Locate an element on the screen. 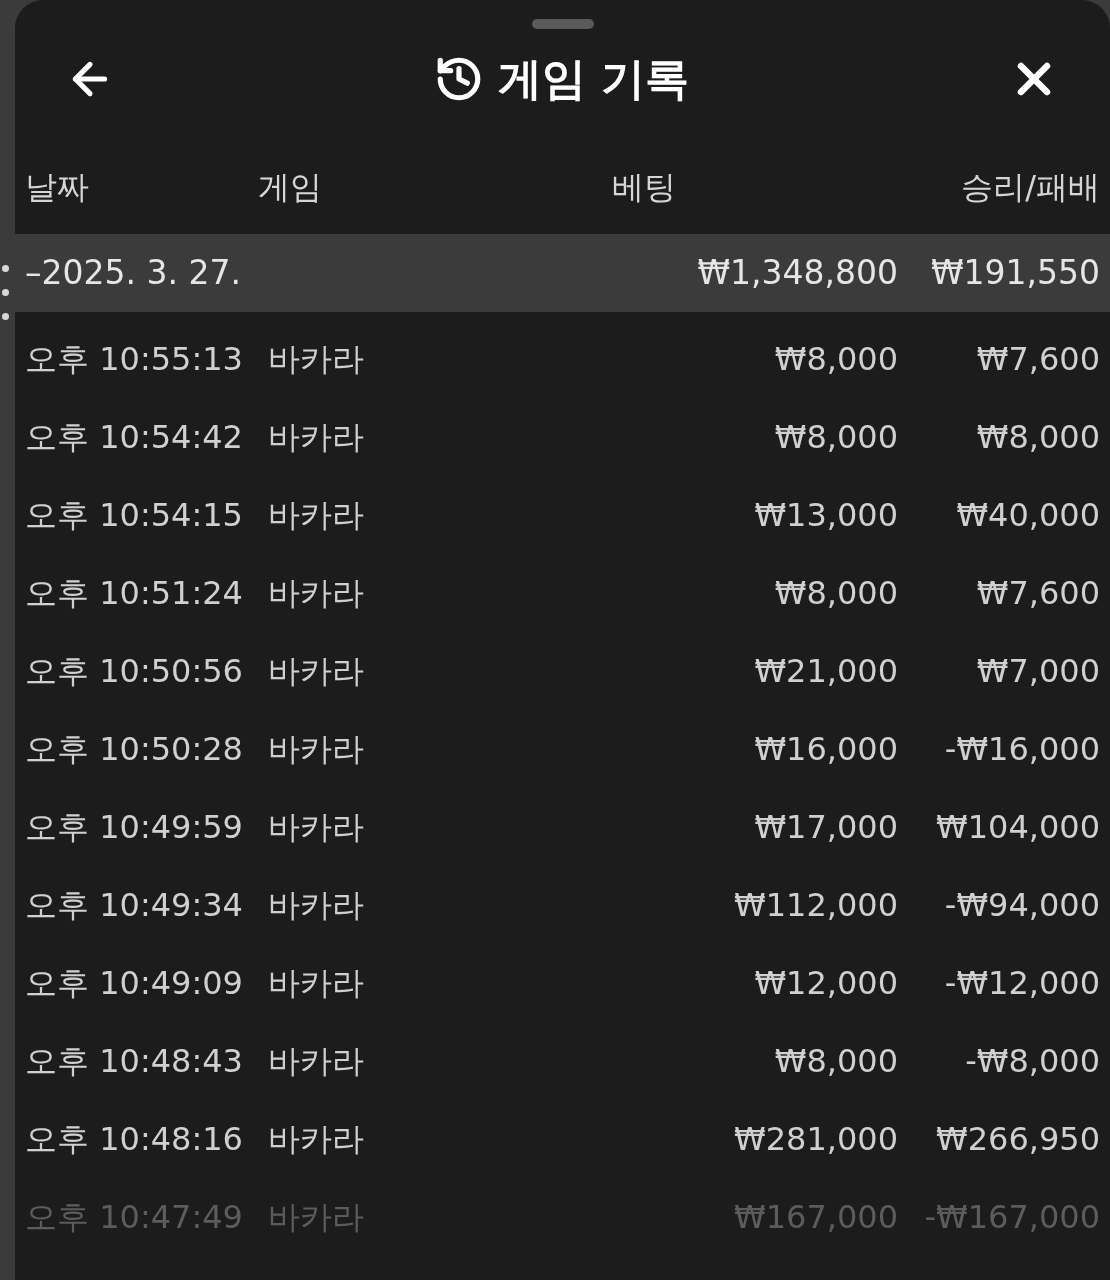 This screenshot has width=1110, height=1280. result-cell-text: -₩167,000 is located at coordinates (1011, 1217).